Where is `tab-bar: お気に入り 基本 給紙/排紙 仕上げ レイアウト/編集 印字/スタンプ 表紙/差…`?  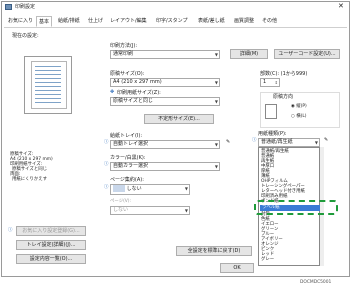
tab-bar: お気に入り 基本 給紙/排紙 仕上げ レイアウト/編集 印字/スタンプ 表紙/差… is located at coordinates (175, 21).